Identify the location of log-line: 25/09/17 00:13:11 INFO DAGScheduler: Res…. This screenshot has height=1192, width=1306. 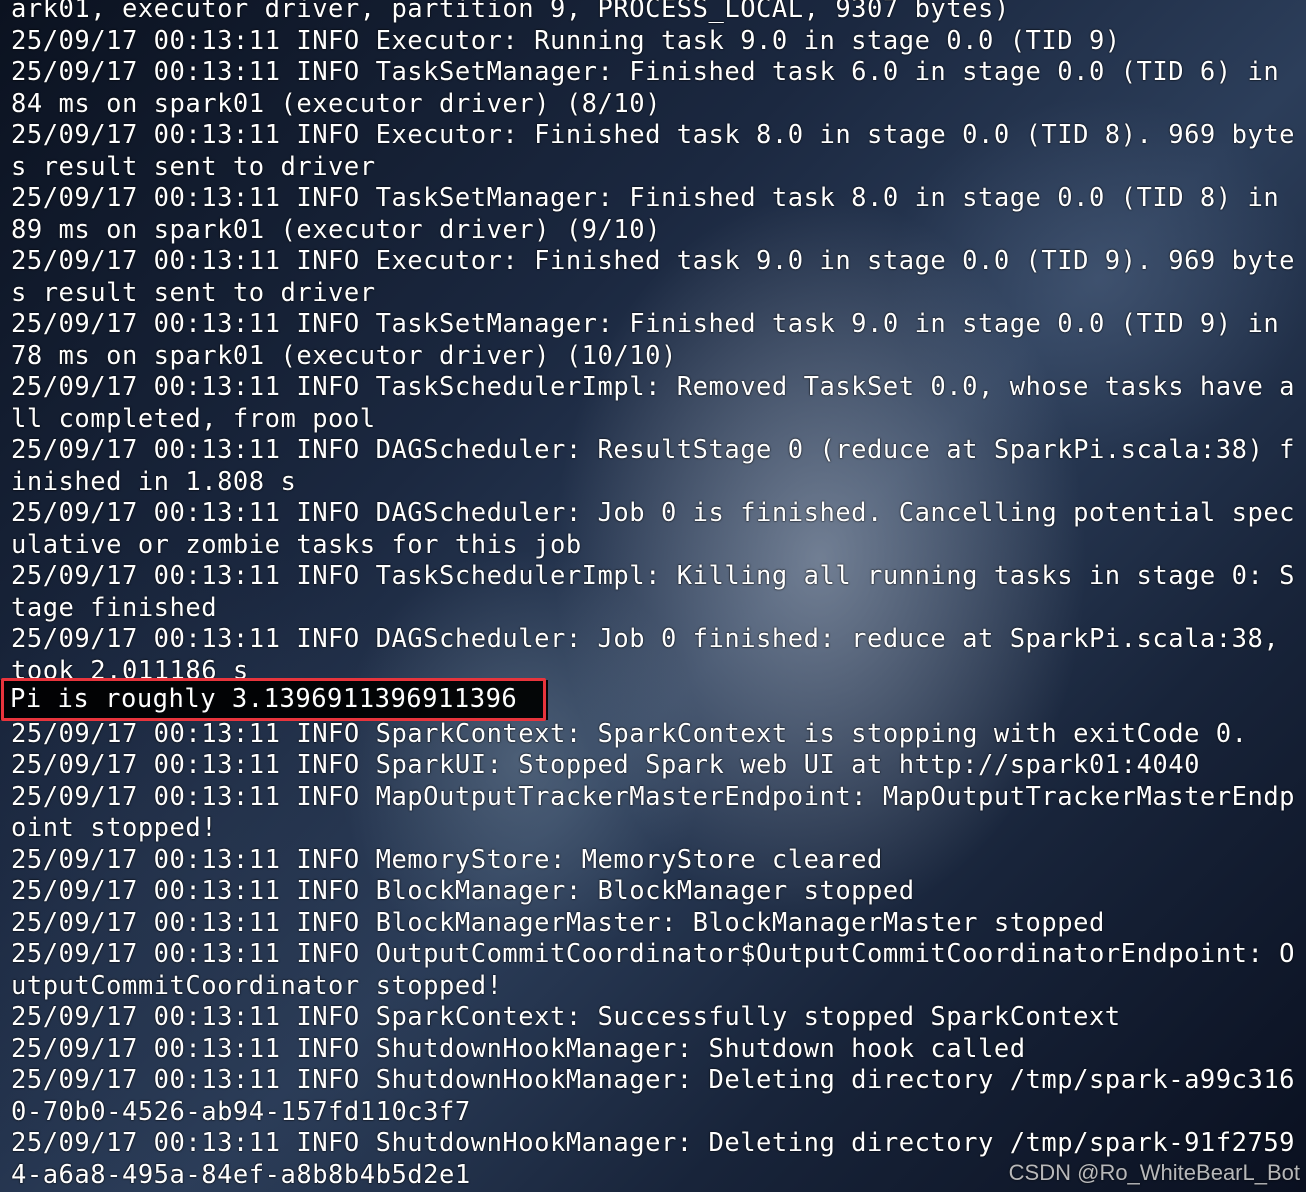
(653, 450).